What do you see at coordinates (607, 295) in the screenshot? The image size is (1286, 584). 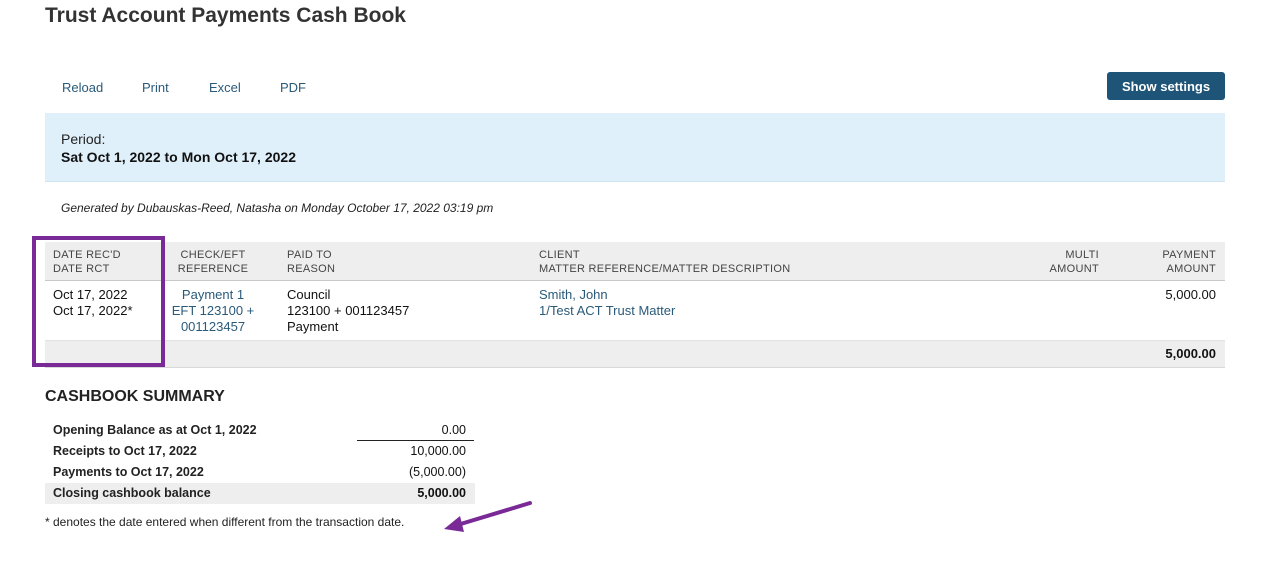 I see `client-link: Smith, John` at bounding box center [607, 295].